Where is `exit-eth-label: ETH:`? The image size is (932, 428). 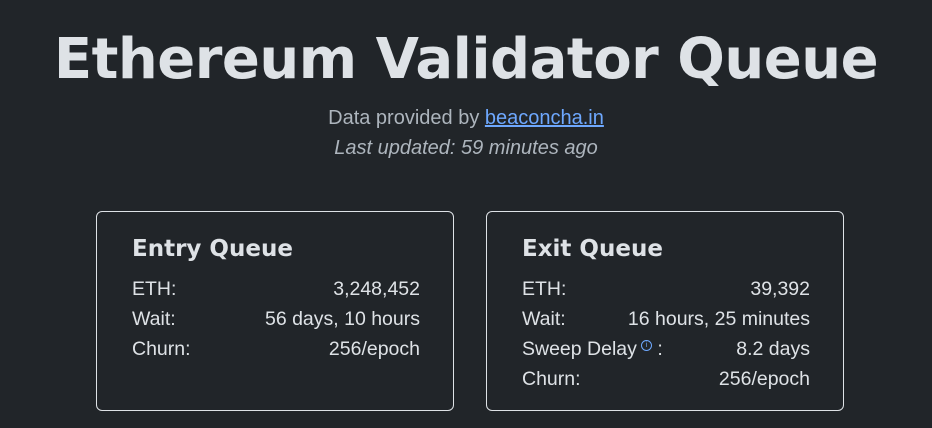
exit-eth-label: ETH: is located at coordinates (544, 288).